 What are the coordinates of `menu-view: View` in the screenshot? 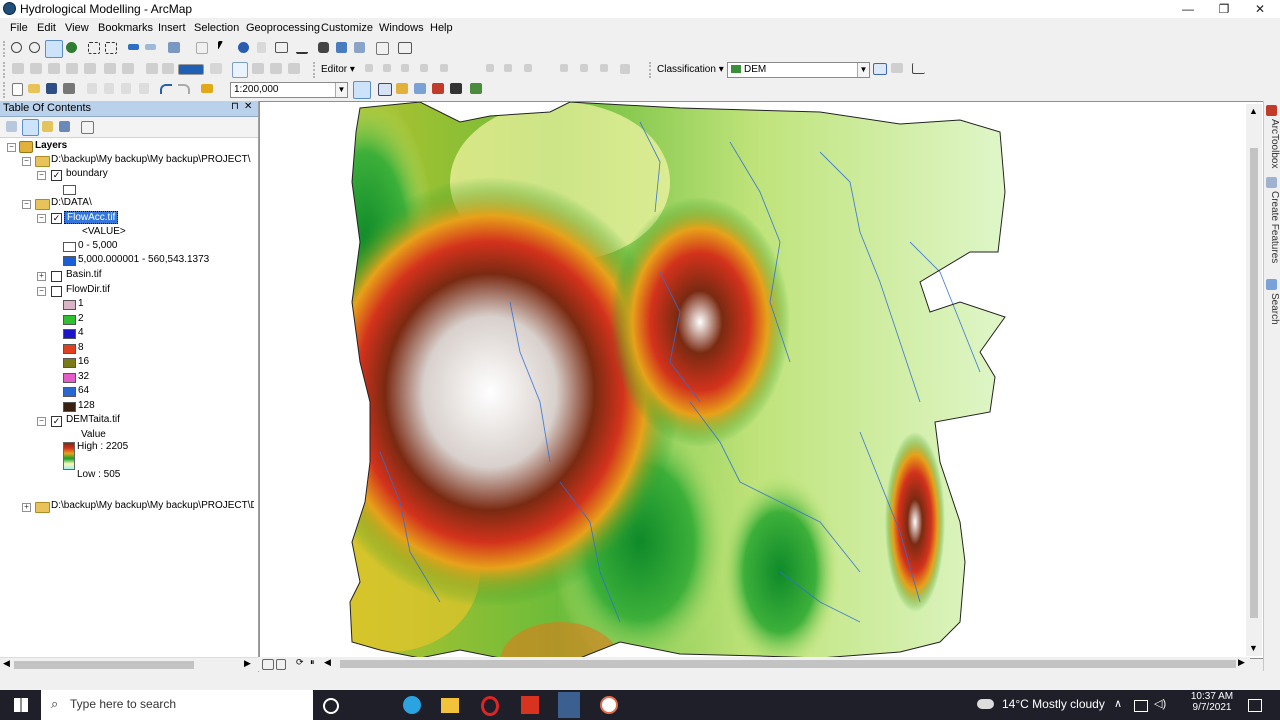 It's located at (77, 28).